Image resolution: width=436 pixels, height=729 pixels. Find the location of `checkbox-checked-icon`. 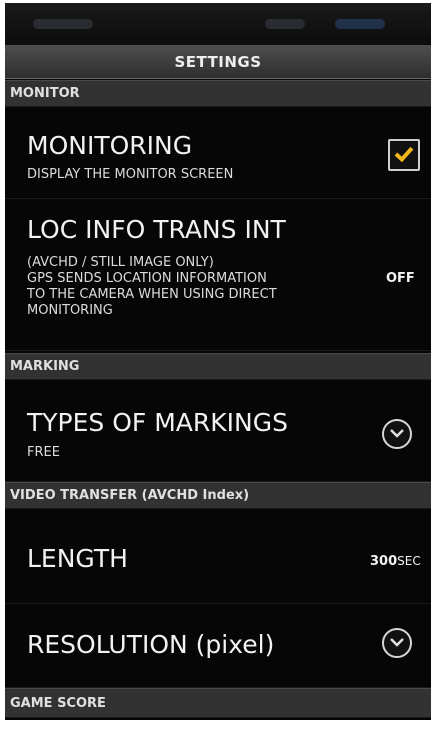

checkbox-checked-icon is located at coordinates (404, 155).